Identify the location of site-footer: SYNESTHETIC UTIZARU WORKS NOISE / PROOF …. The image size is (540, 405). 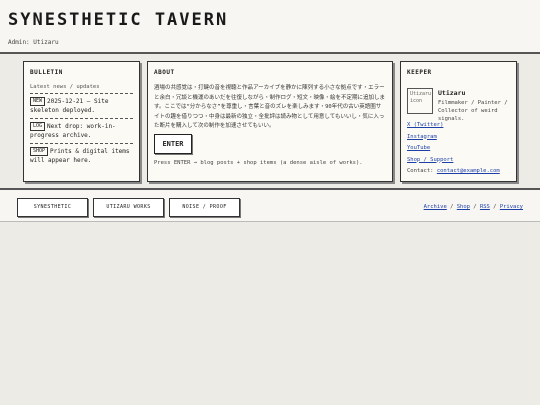
(270, 205).